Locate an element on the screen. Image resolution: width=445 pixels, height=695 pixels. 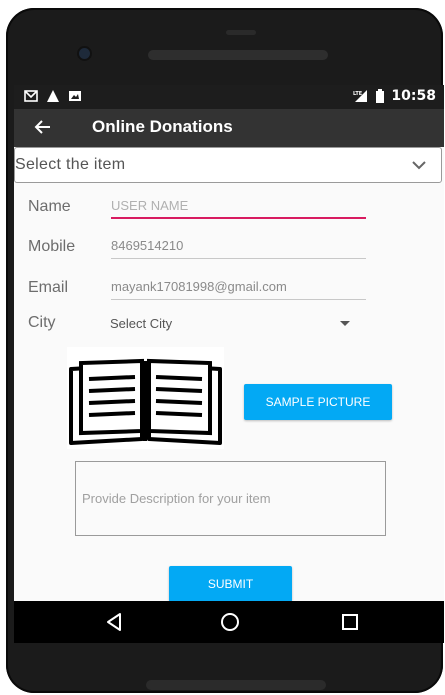
navigation-bar is located at coordinates (229, 622).